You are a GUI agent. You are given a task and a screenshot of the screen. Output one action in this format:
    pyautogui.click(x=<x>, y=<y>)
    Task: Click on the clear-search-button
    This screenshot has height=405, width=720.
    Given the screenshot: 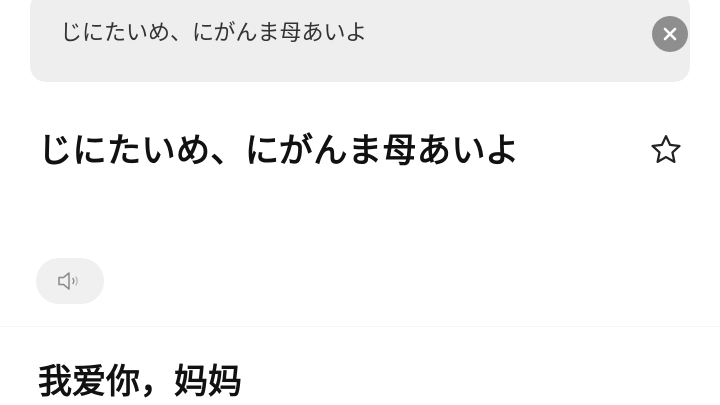 What is the action you would take?
    pyautogui.click(x=670, y=34)
    